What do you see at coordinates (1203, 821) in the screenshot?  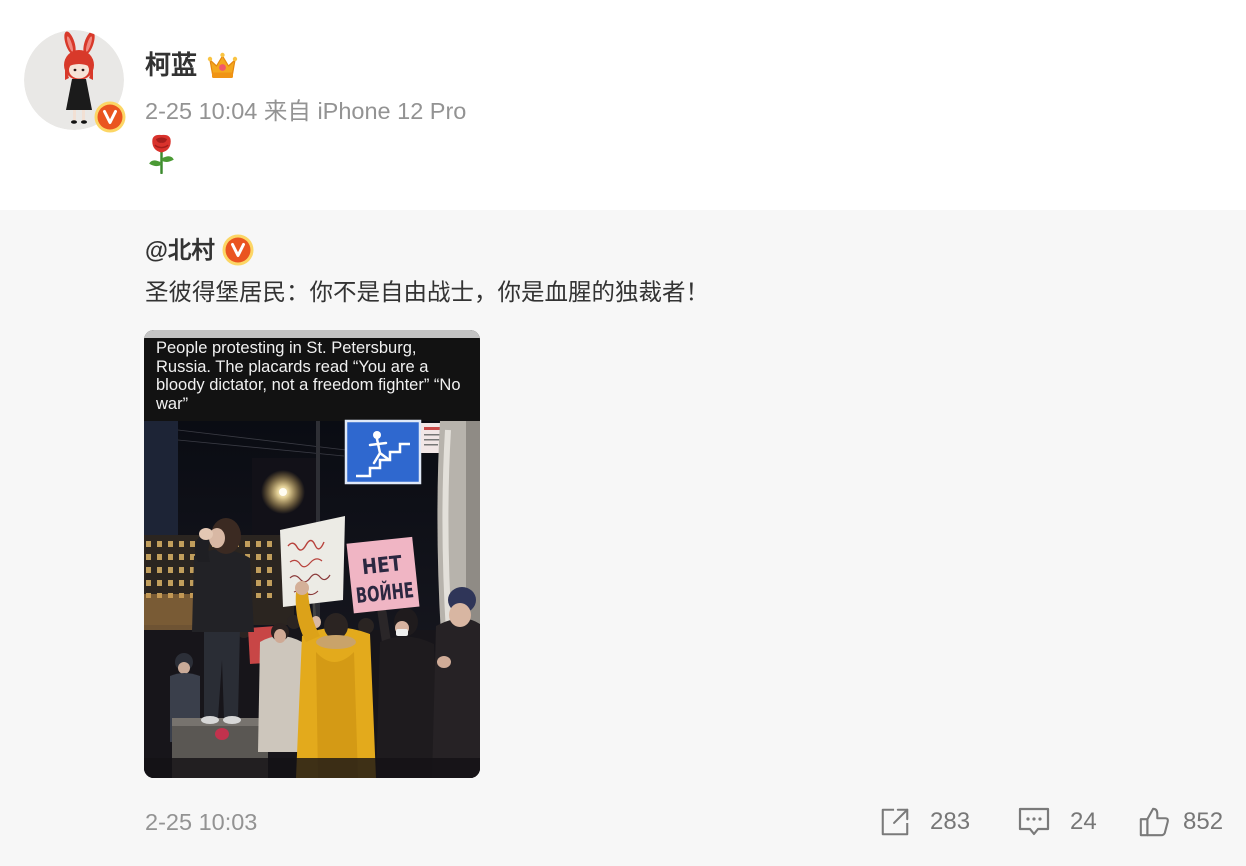 I see `like-count: 852` at bounding box center [1203, 821].